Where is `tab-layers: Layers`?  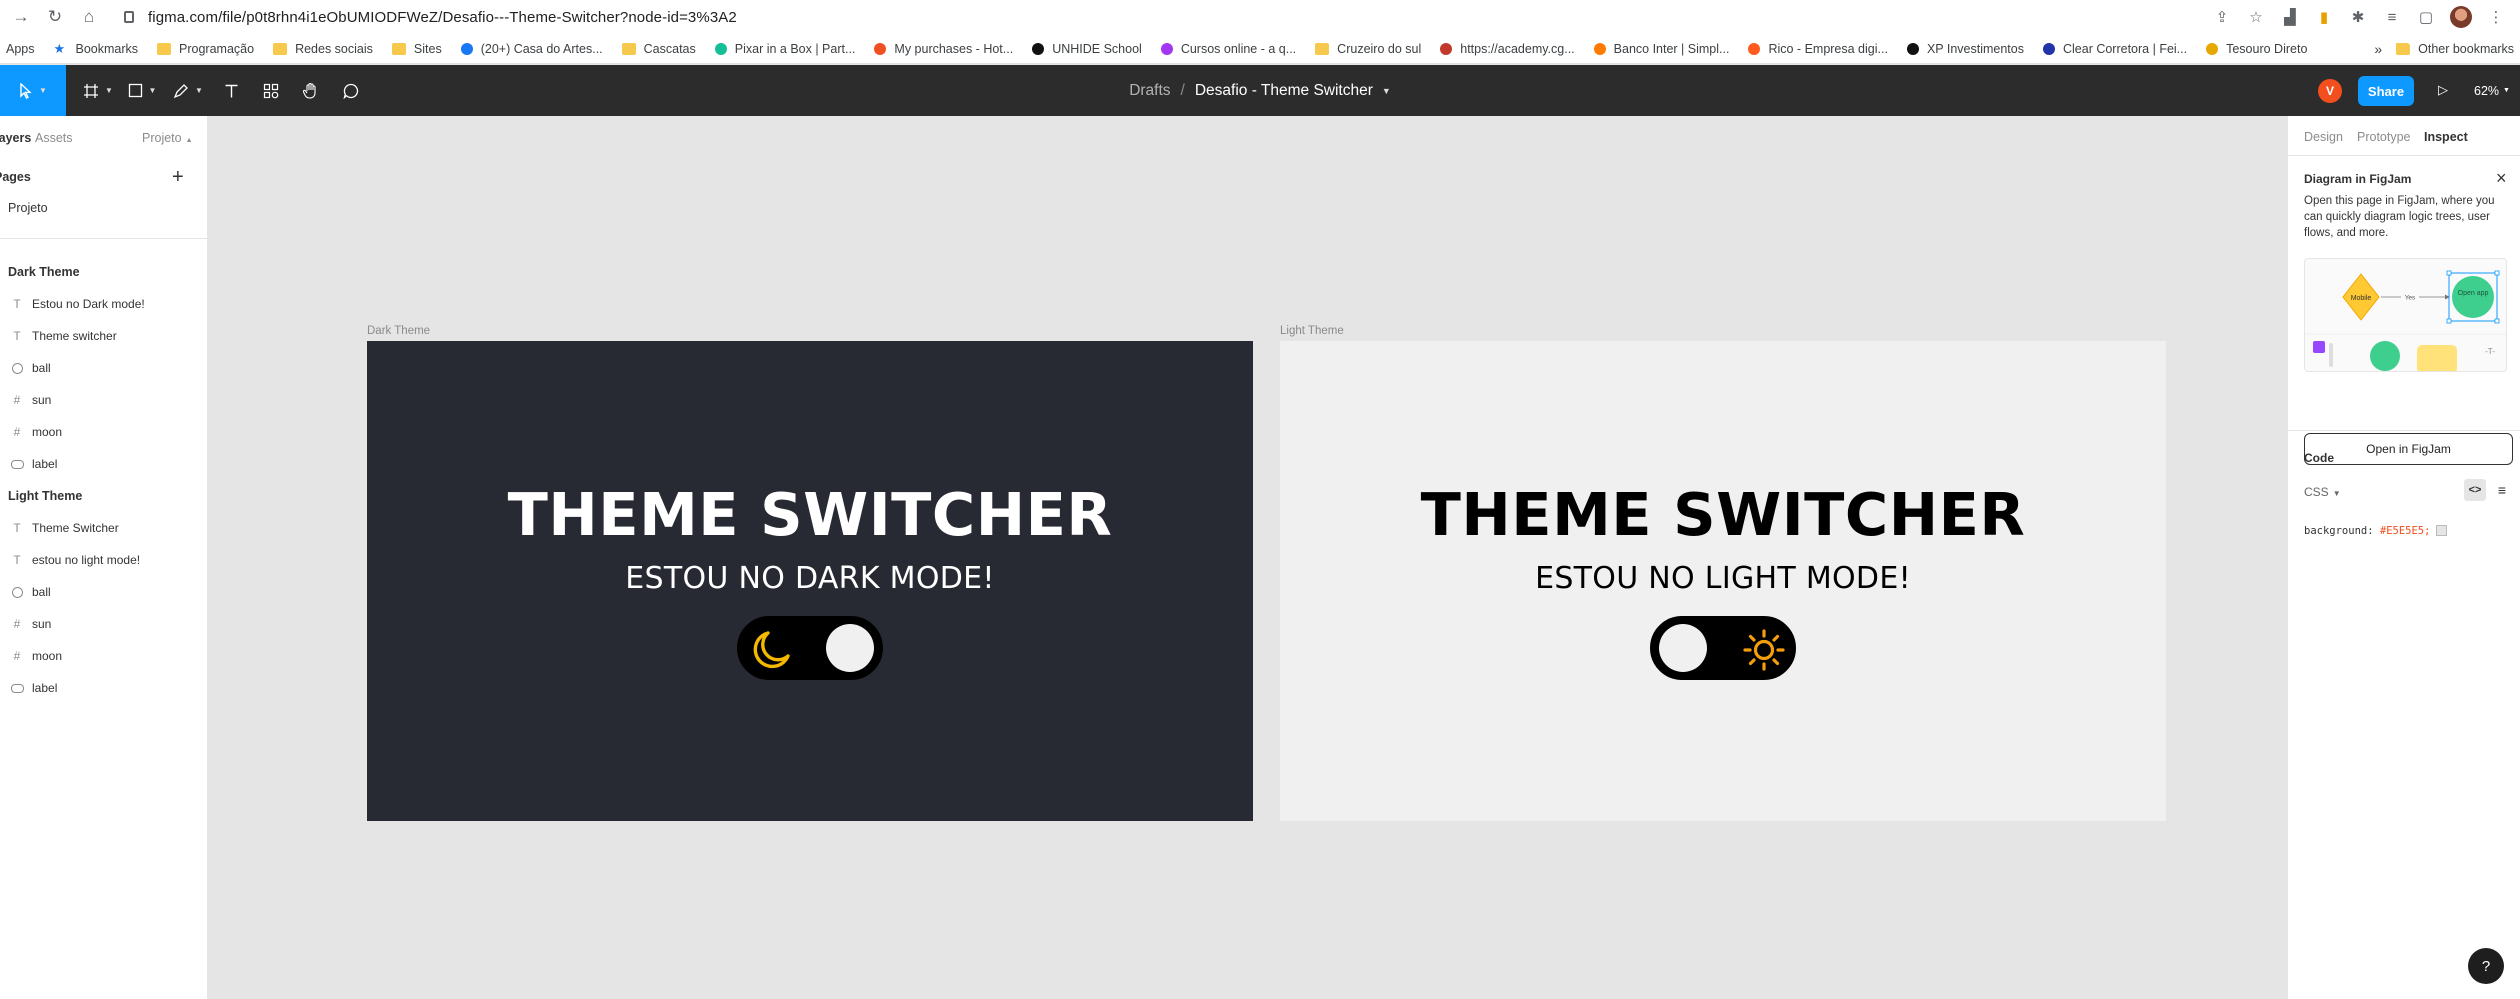
tab-layers: Layers is located at coordinates (15, 138).